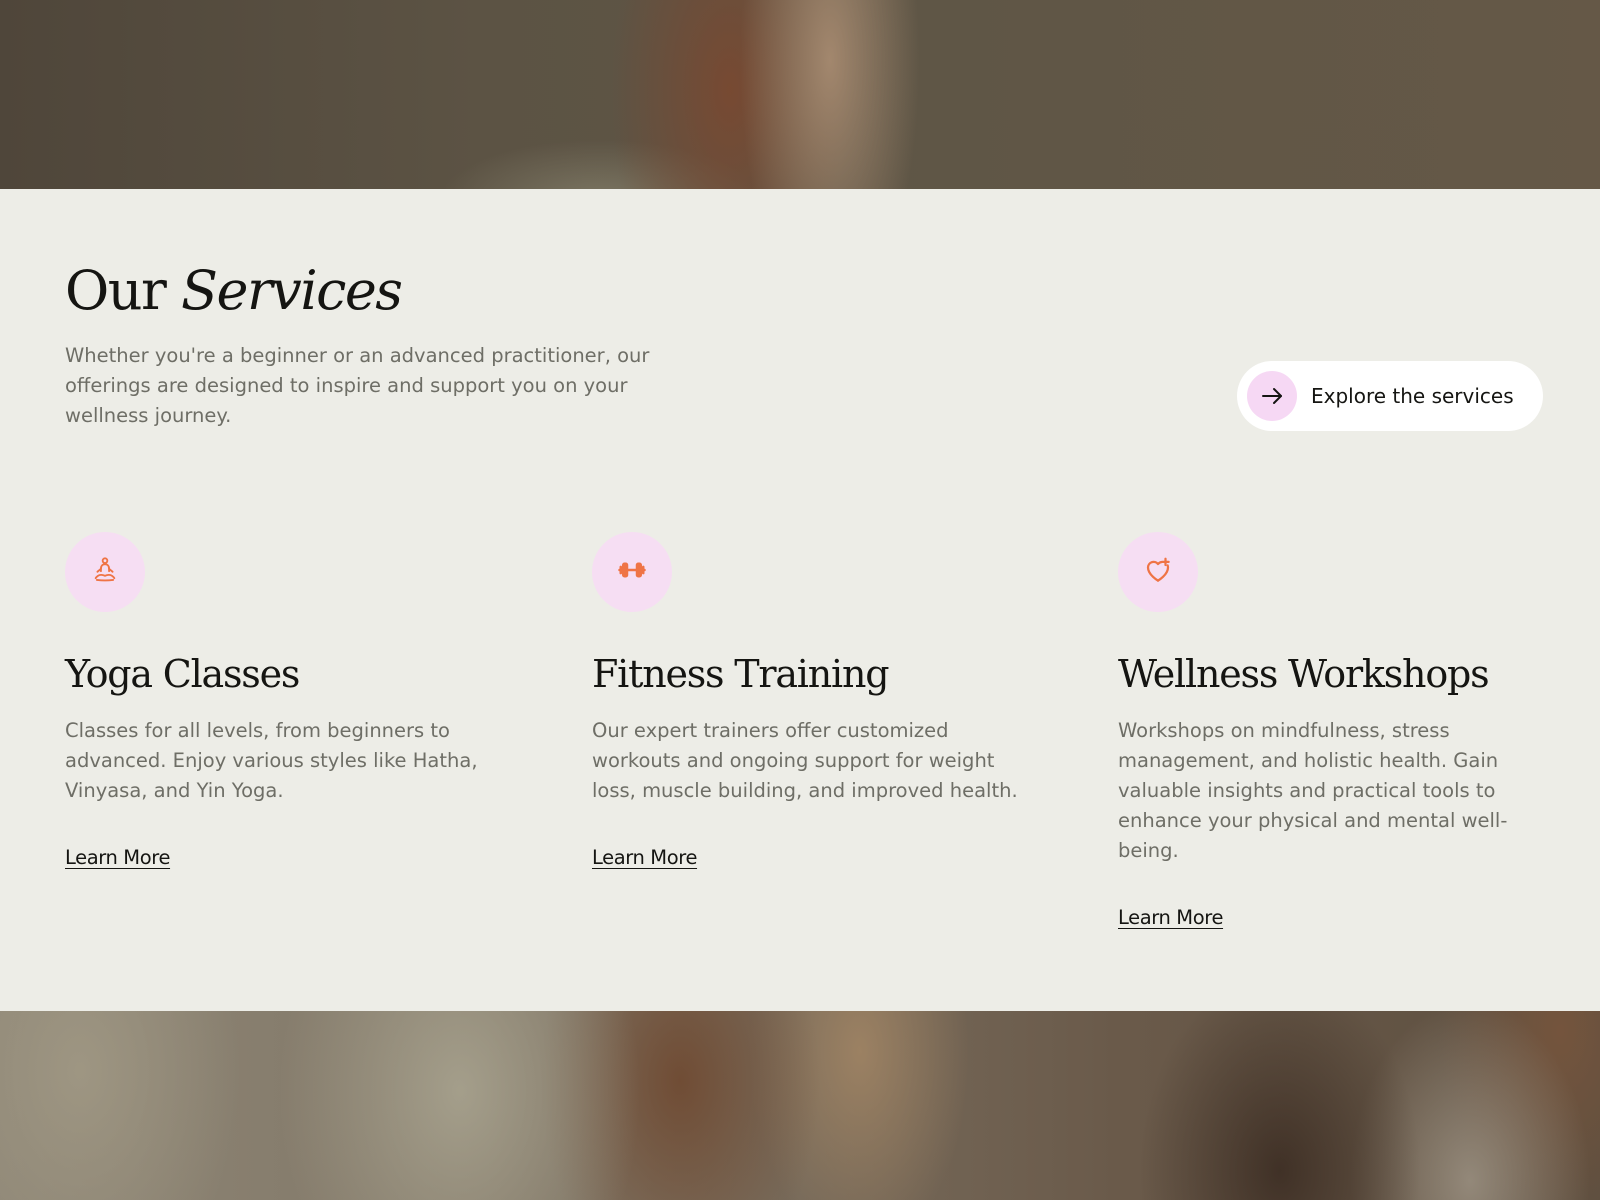 The height and width of the screenshot is (1200, 1600). Describe the element at coordinates (116, 290) in the screenshot. I see `heading-regular: Our` at that location.